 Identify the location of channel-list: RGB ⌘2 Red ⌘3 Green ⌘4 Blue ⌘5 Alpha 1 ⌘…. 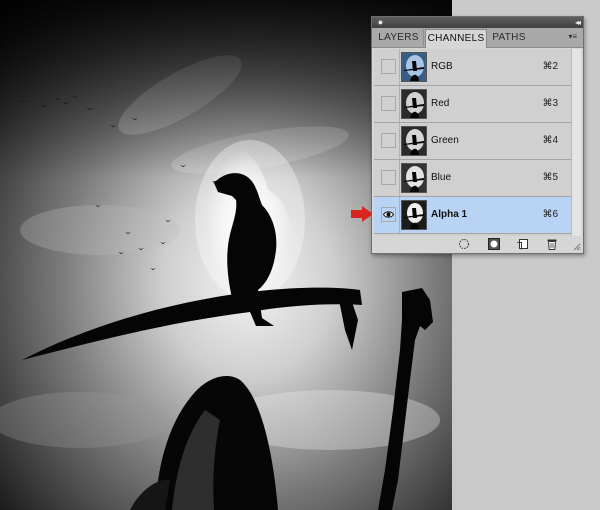
(473, 142).